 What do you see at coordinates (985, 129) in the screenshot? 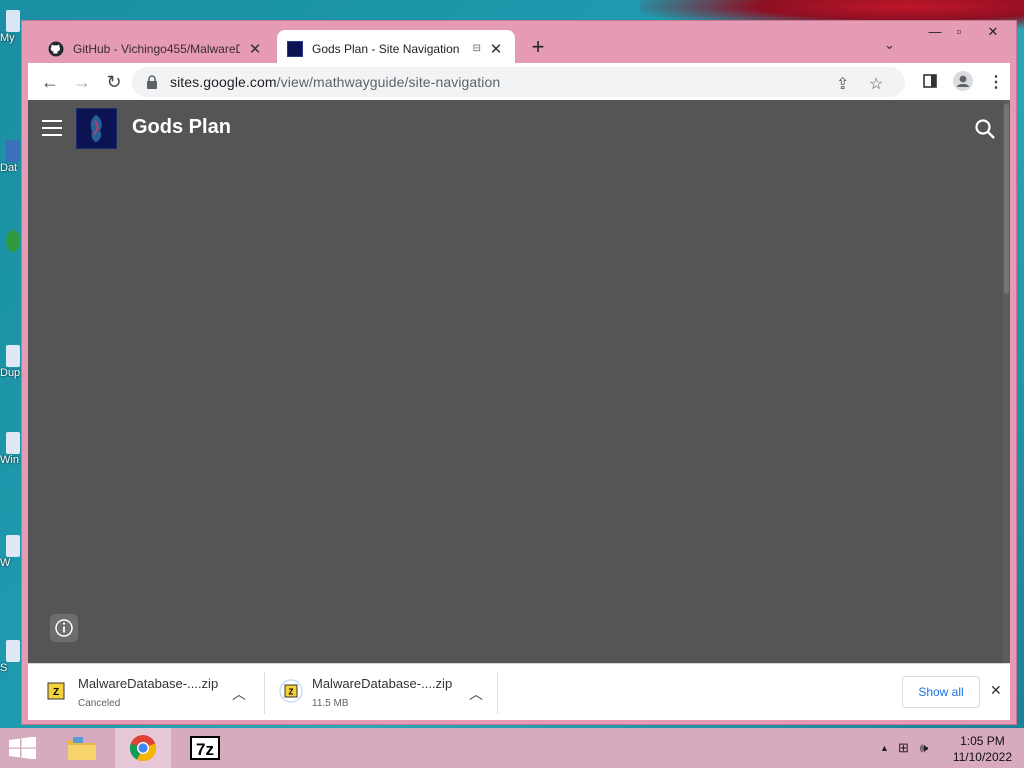
I see `search-icon` at bounding box center [985, 129].